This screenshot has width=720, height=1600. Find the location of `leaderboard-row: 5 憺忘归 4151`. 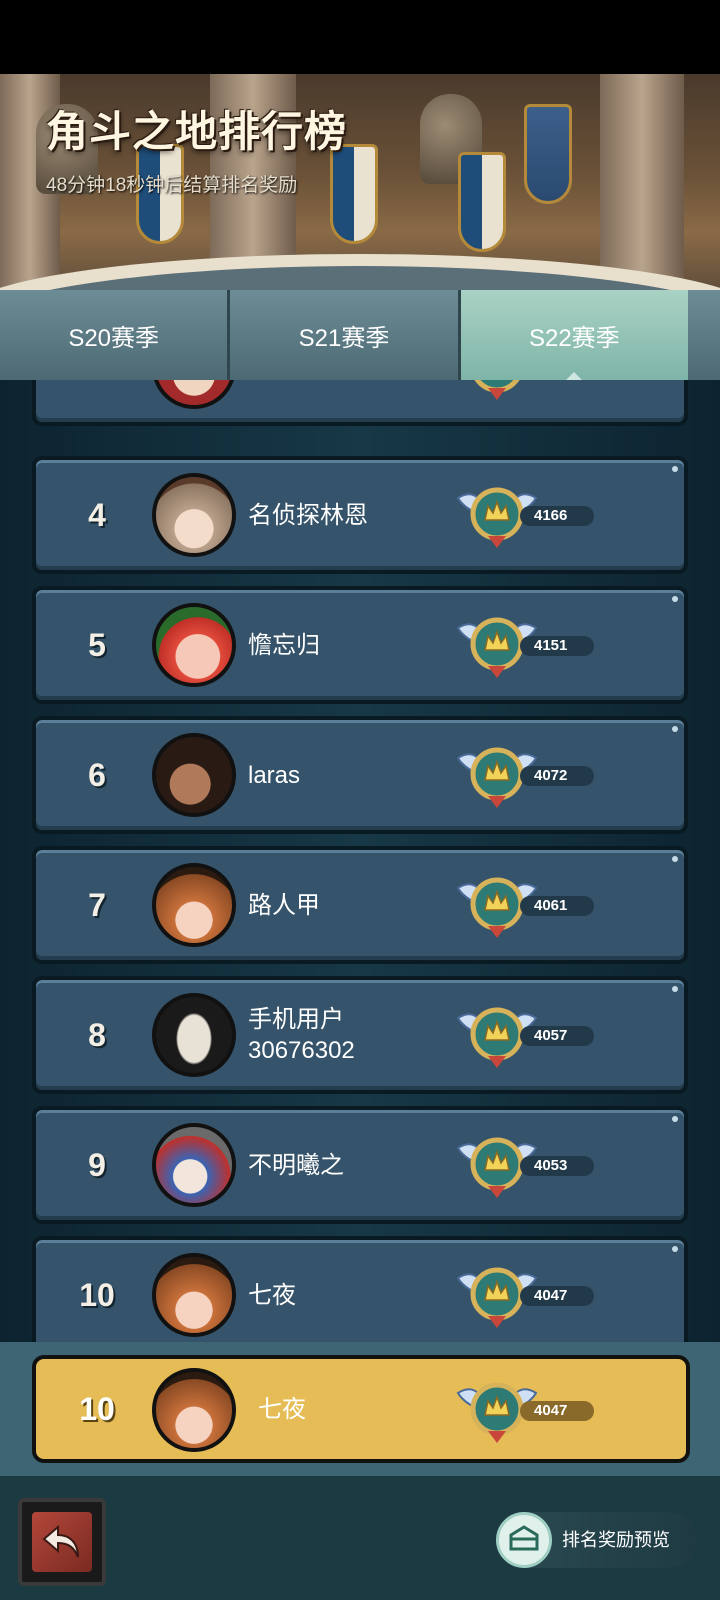

leaderboard-row: 5 憺忘归 4151 is located at coordinates (360, 645).